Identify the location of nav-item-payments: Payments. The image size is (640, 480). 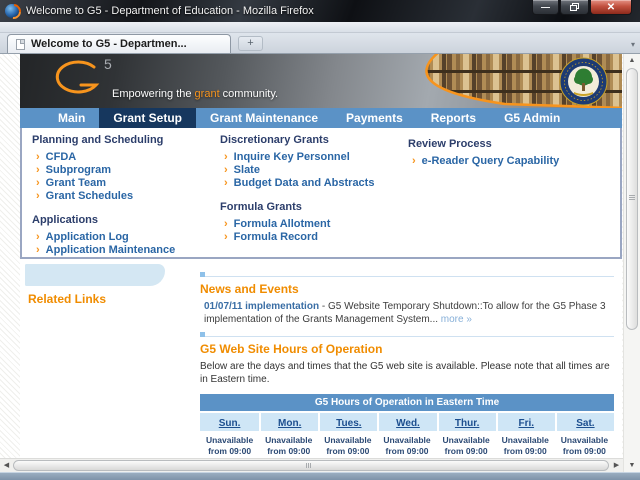
(374, 118).